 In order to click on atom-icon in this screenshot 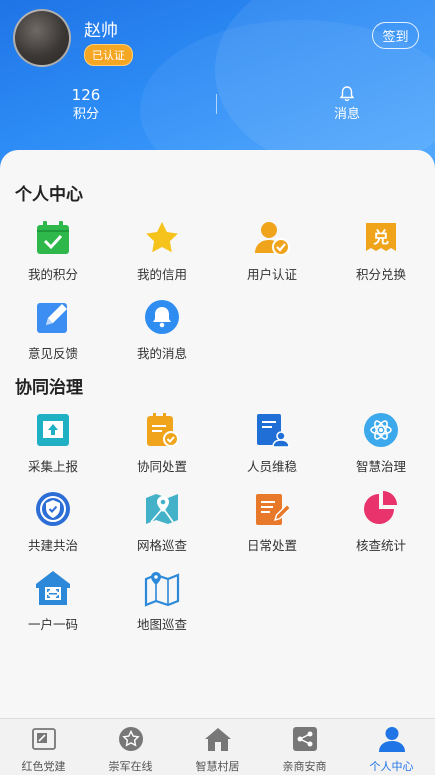, I will do `click(381, 430)`.